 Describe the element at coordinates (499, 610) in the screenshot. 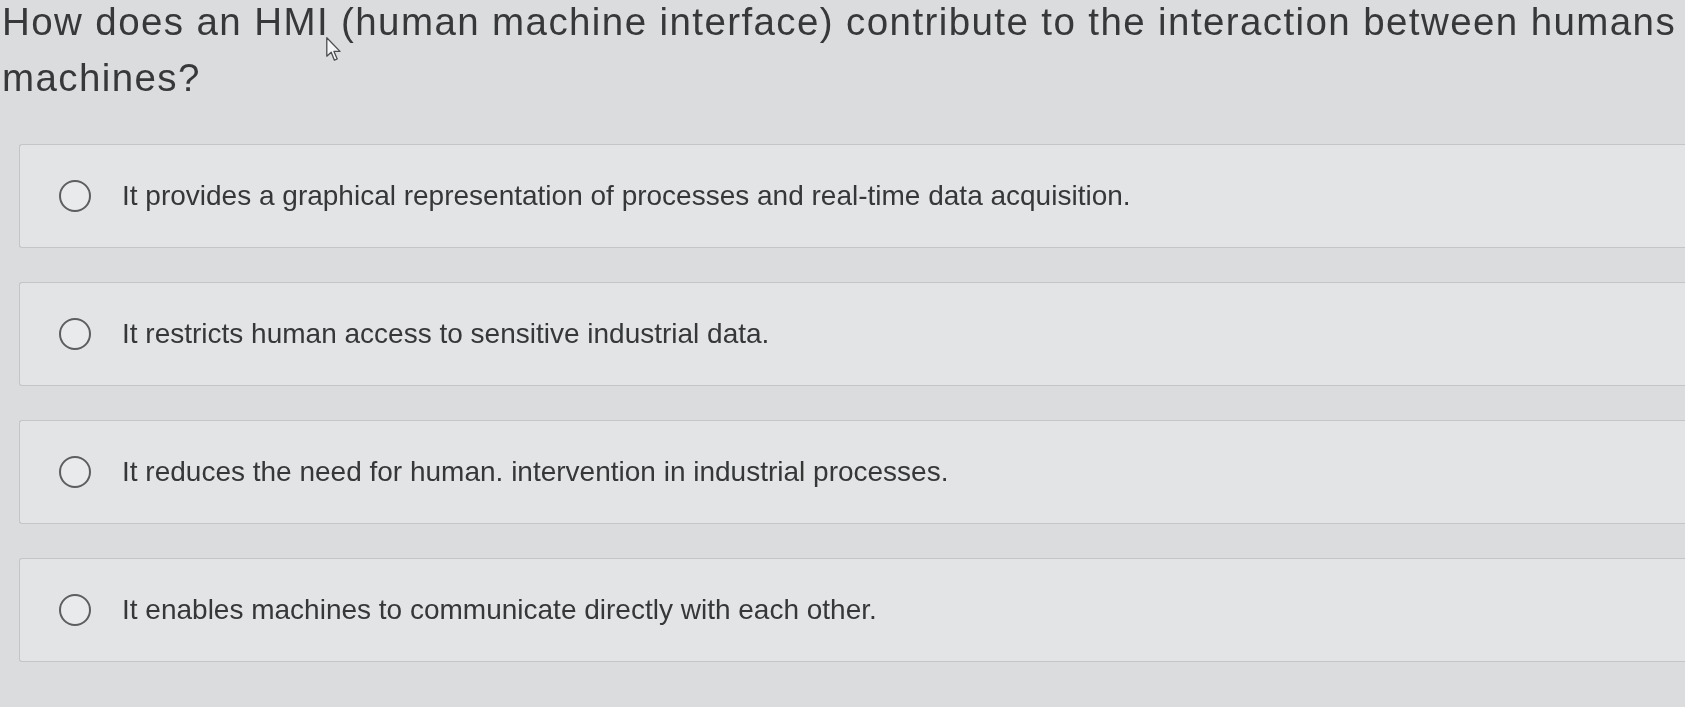

I see `option-text: It enables machines to communicate directly with each other.` at that location.